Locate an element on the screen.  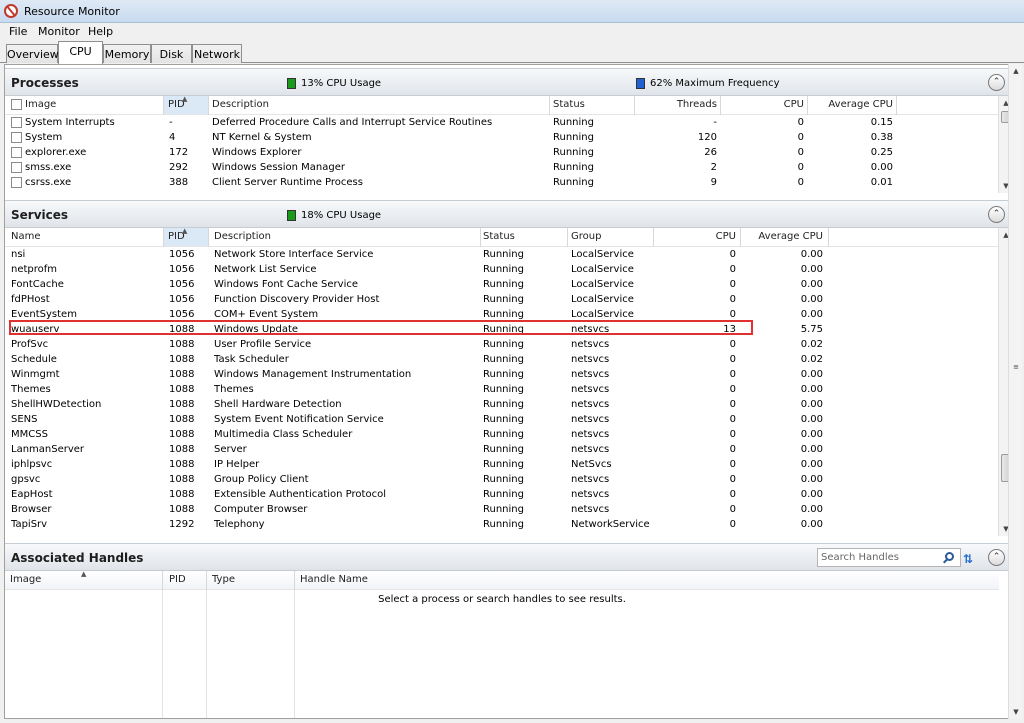
cell-group: NetSvcs is located at coordinates (591, 464).